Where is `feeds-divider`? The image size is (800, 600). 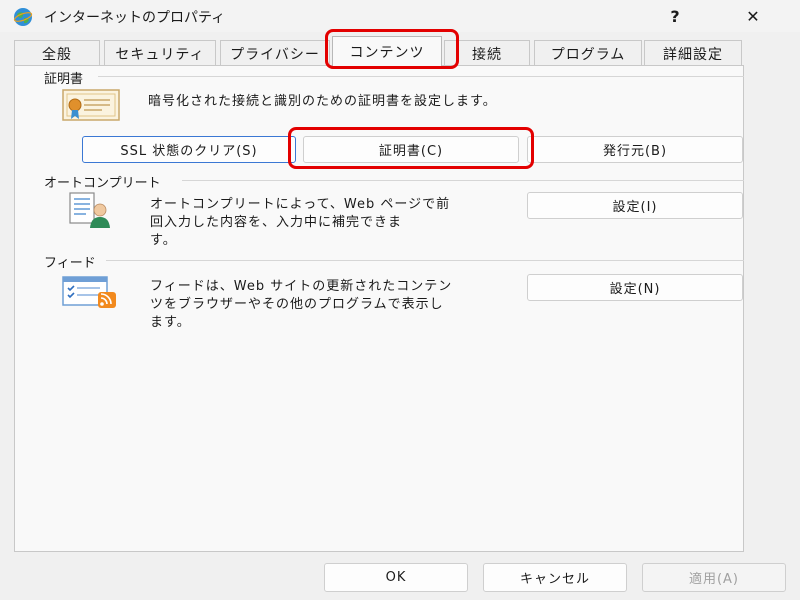
feeds-divider is located at coordinates (425, 260).